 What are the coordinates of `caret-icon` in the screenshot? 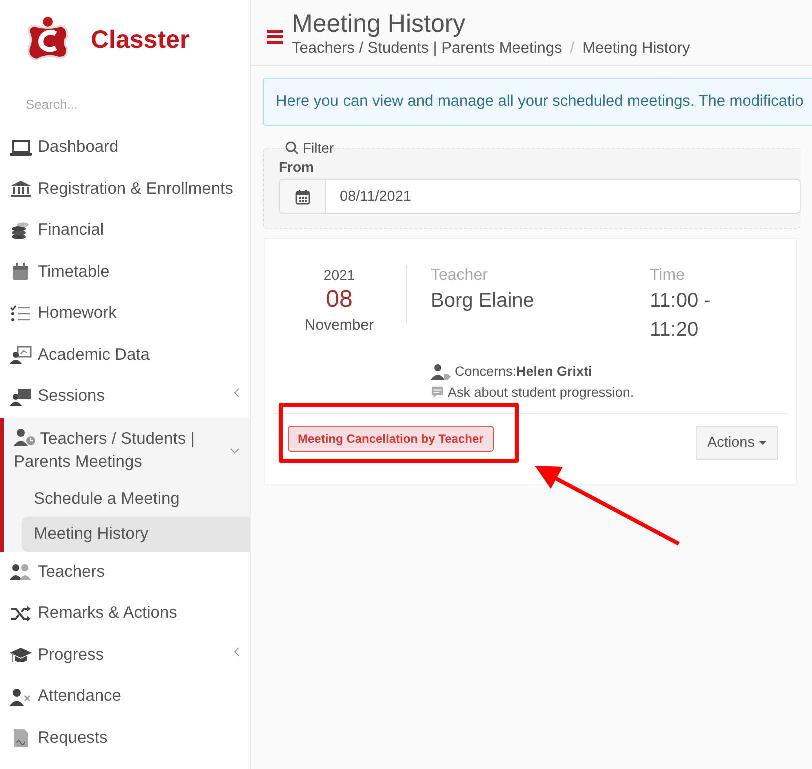 It's located at (763, 443).